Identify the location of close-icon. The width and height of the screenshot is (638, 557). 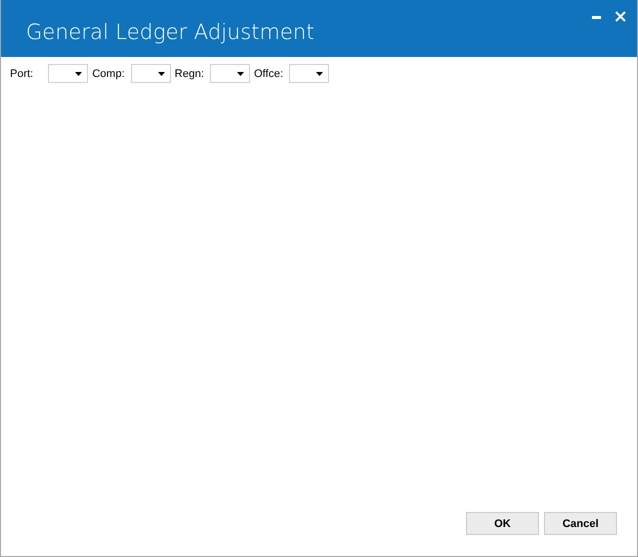
(620, 16).